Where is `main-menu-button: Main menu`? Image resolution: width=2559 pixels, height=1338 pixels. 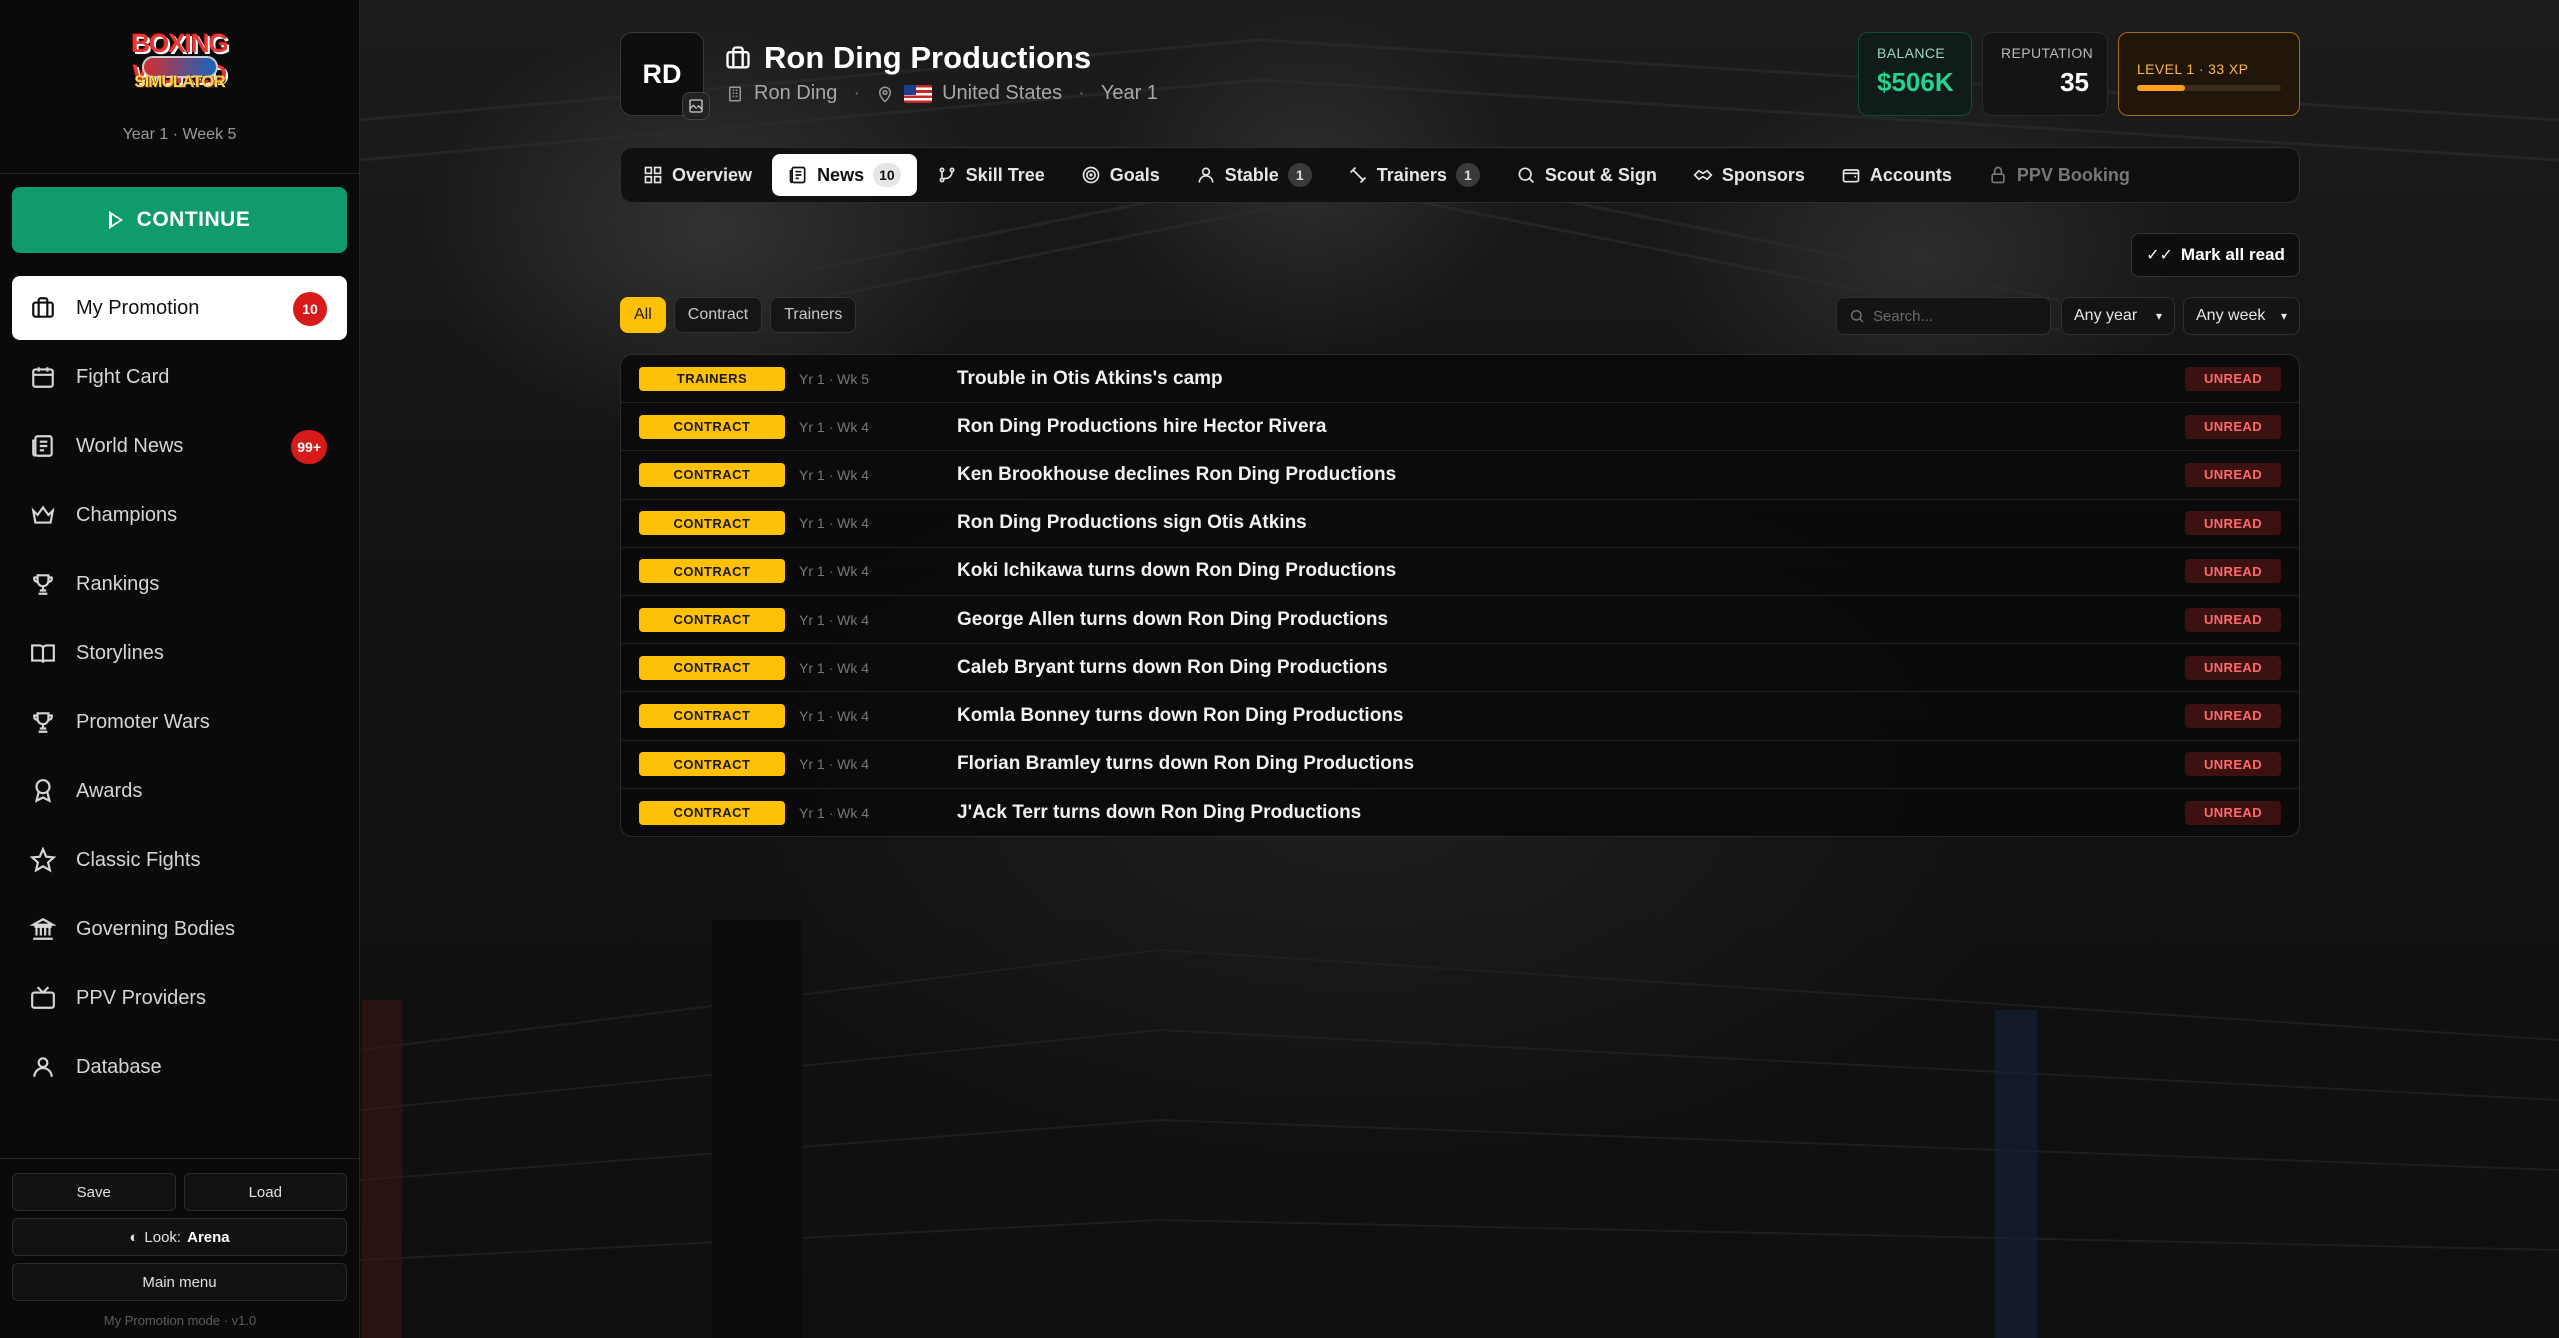
main-menu-button: Main menu is located at coordinates (179, 1282).